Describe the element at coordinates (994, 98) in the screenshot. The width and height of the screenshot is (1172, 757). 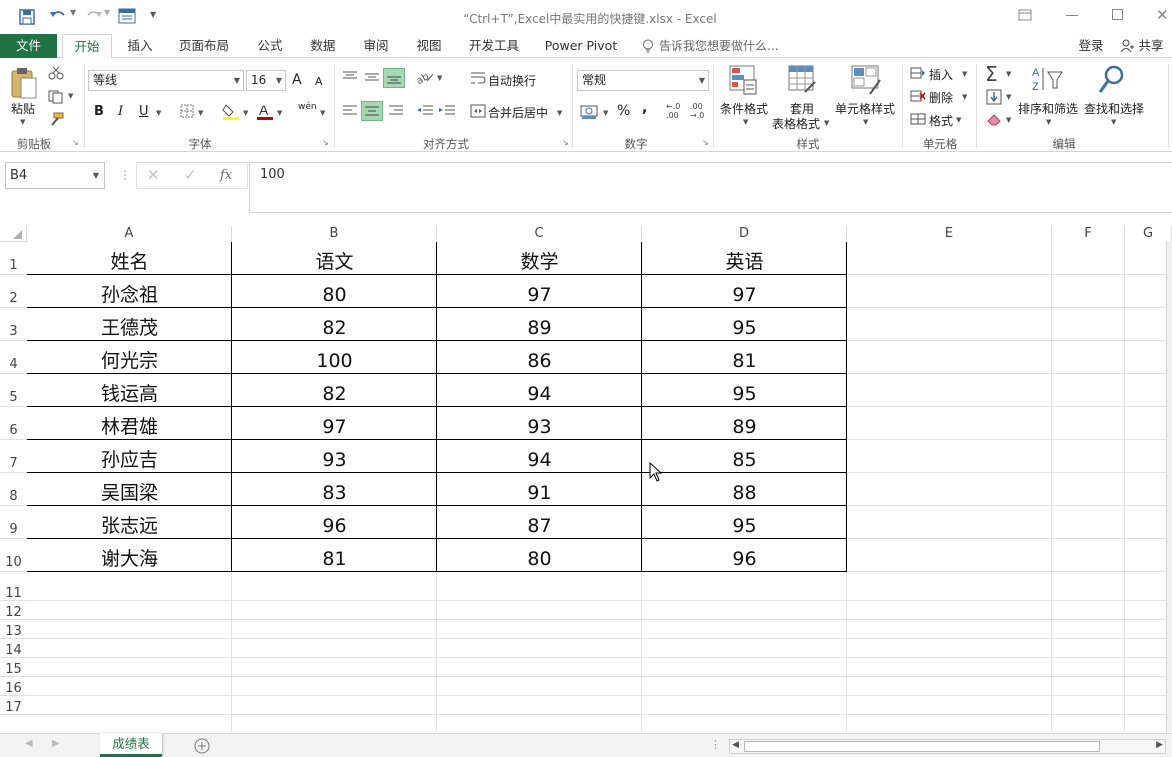
I see `fill-icon` at that location.